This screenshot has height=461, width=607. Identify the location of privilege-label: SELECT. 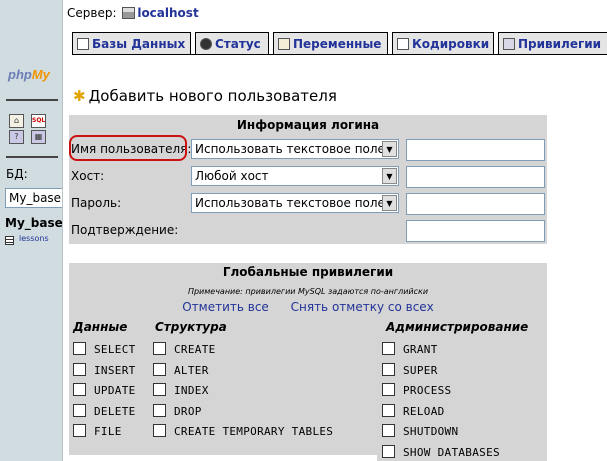
(115, 349).